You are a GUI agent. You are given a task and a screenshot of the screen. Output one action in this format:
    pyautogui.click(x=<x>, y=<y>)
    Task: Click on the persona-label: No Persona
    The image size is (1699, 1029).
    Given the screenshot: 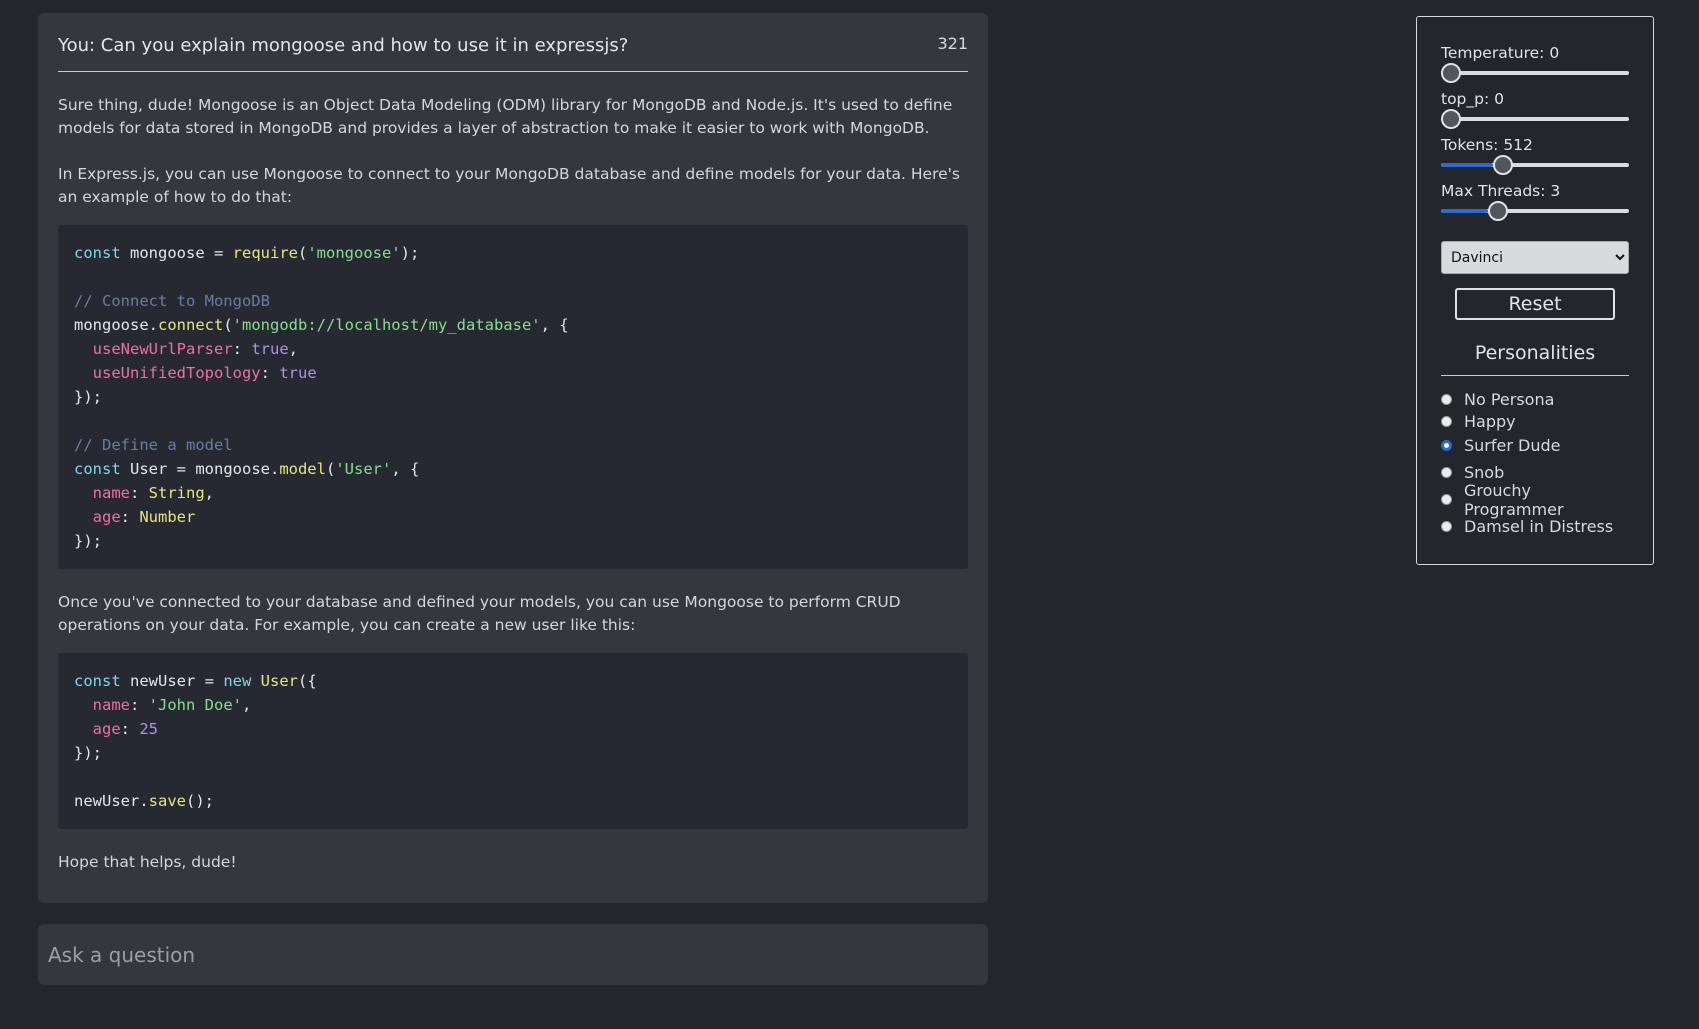 What is the action you would take?
    pyautogui.click(x=1509, y=399)
    